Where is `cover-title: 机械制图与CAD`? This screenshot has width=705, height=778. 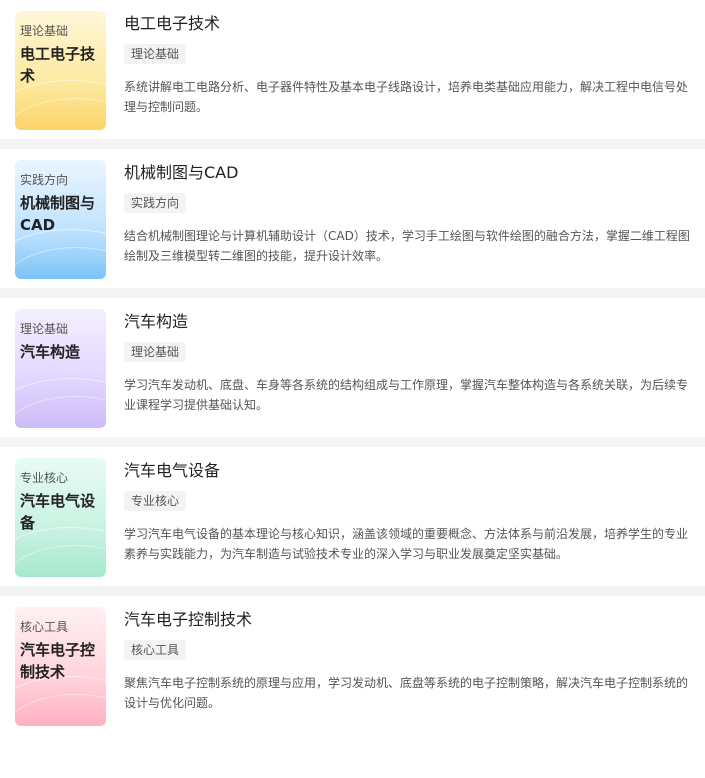
cover-title: 机械制图与CAD is located at coordinates (58, 214).